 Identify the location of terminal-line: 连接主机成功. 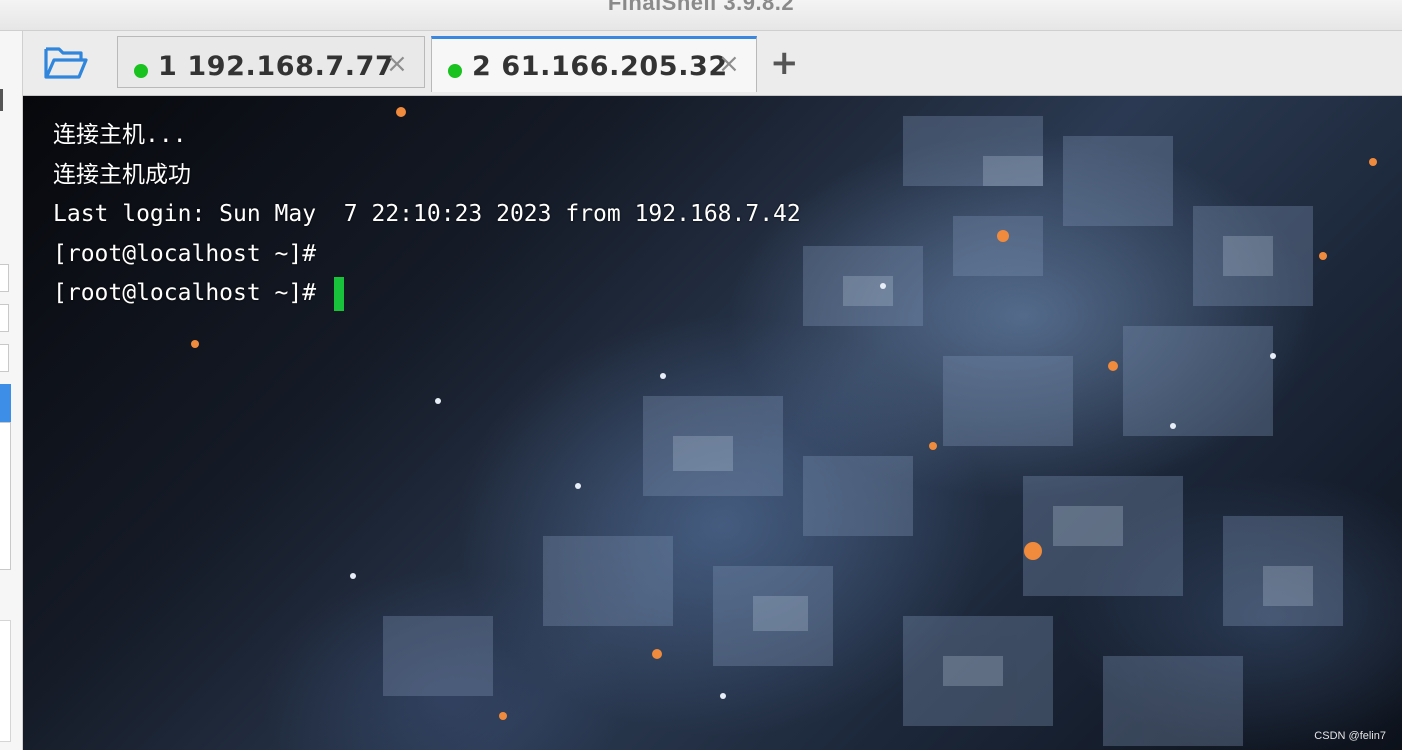
(122, 174).